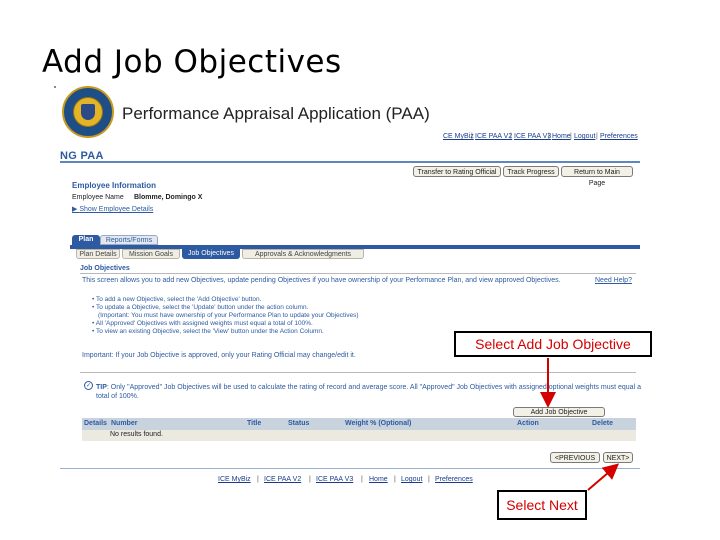 Image resolution: width=720 pixels, height=540 pixels. I want to click on callout-arrows, so click(580, 424).